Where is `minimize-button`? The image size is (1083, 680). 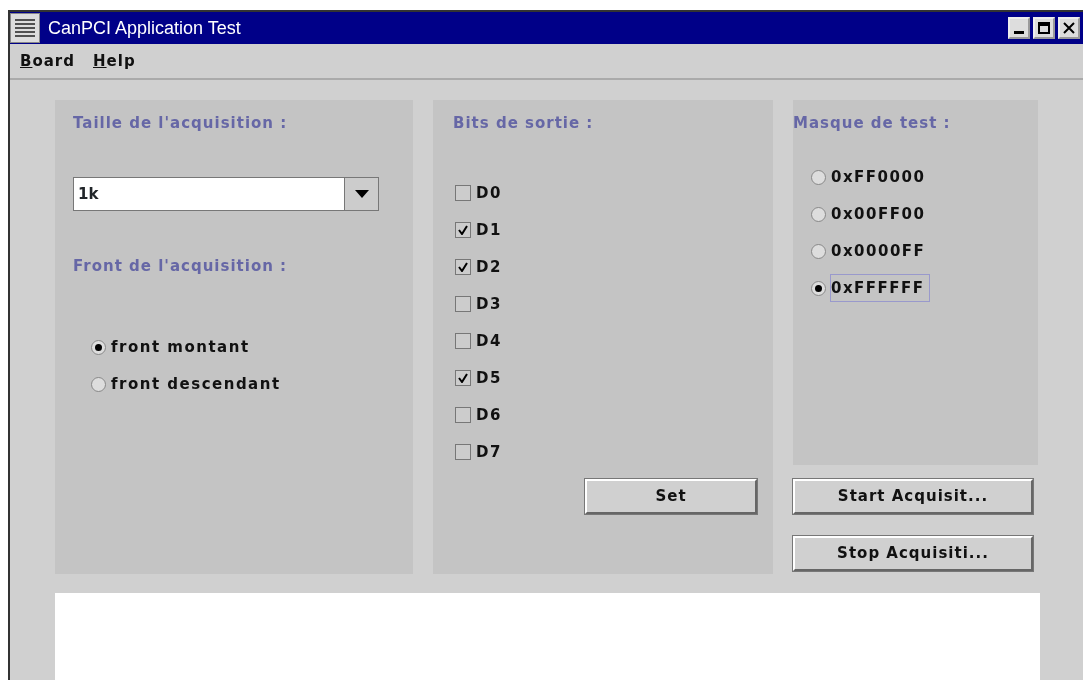
minimize-button is located at coordinates (1019, 28).